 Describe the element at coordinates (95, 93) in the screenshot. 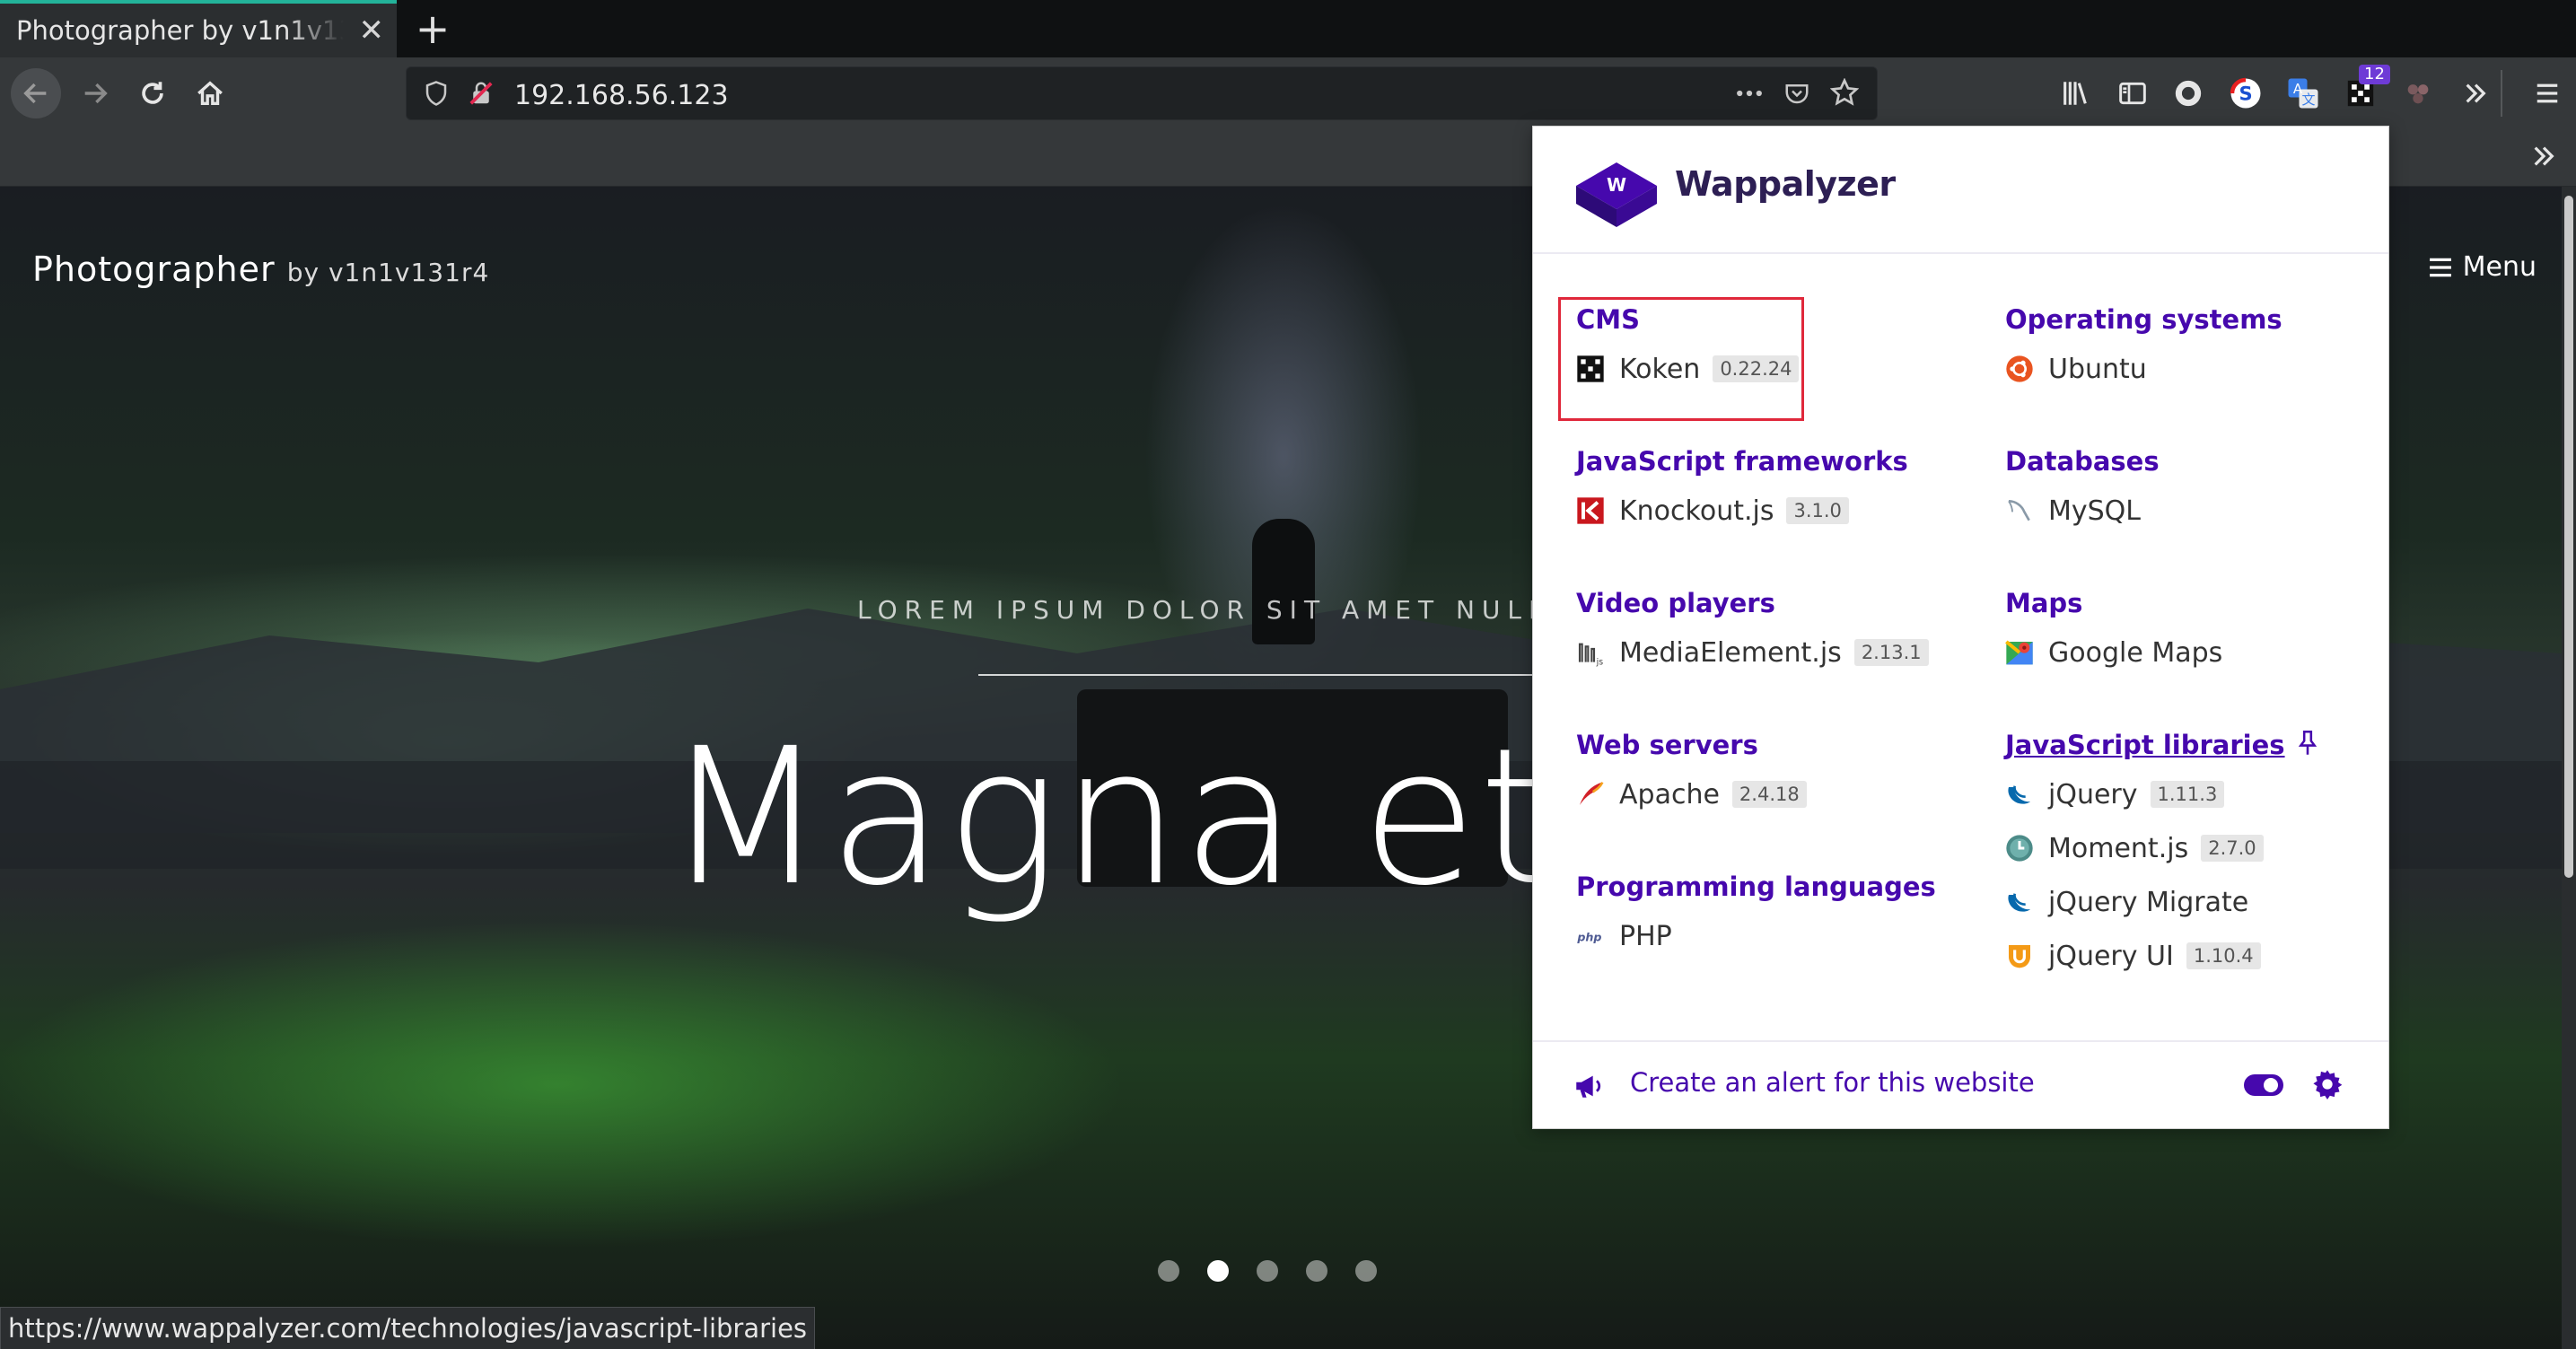

I see `forward-icon` at that location.